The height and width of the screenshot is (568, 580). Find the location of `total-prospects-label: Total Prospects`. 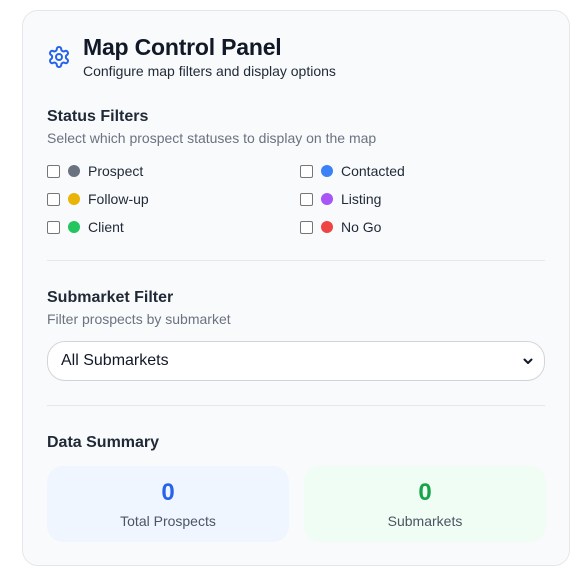

total-prospects-label: Total Prospects is located at coordinates (168, 521).